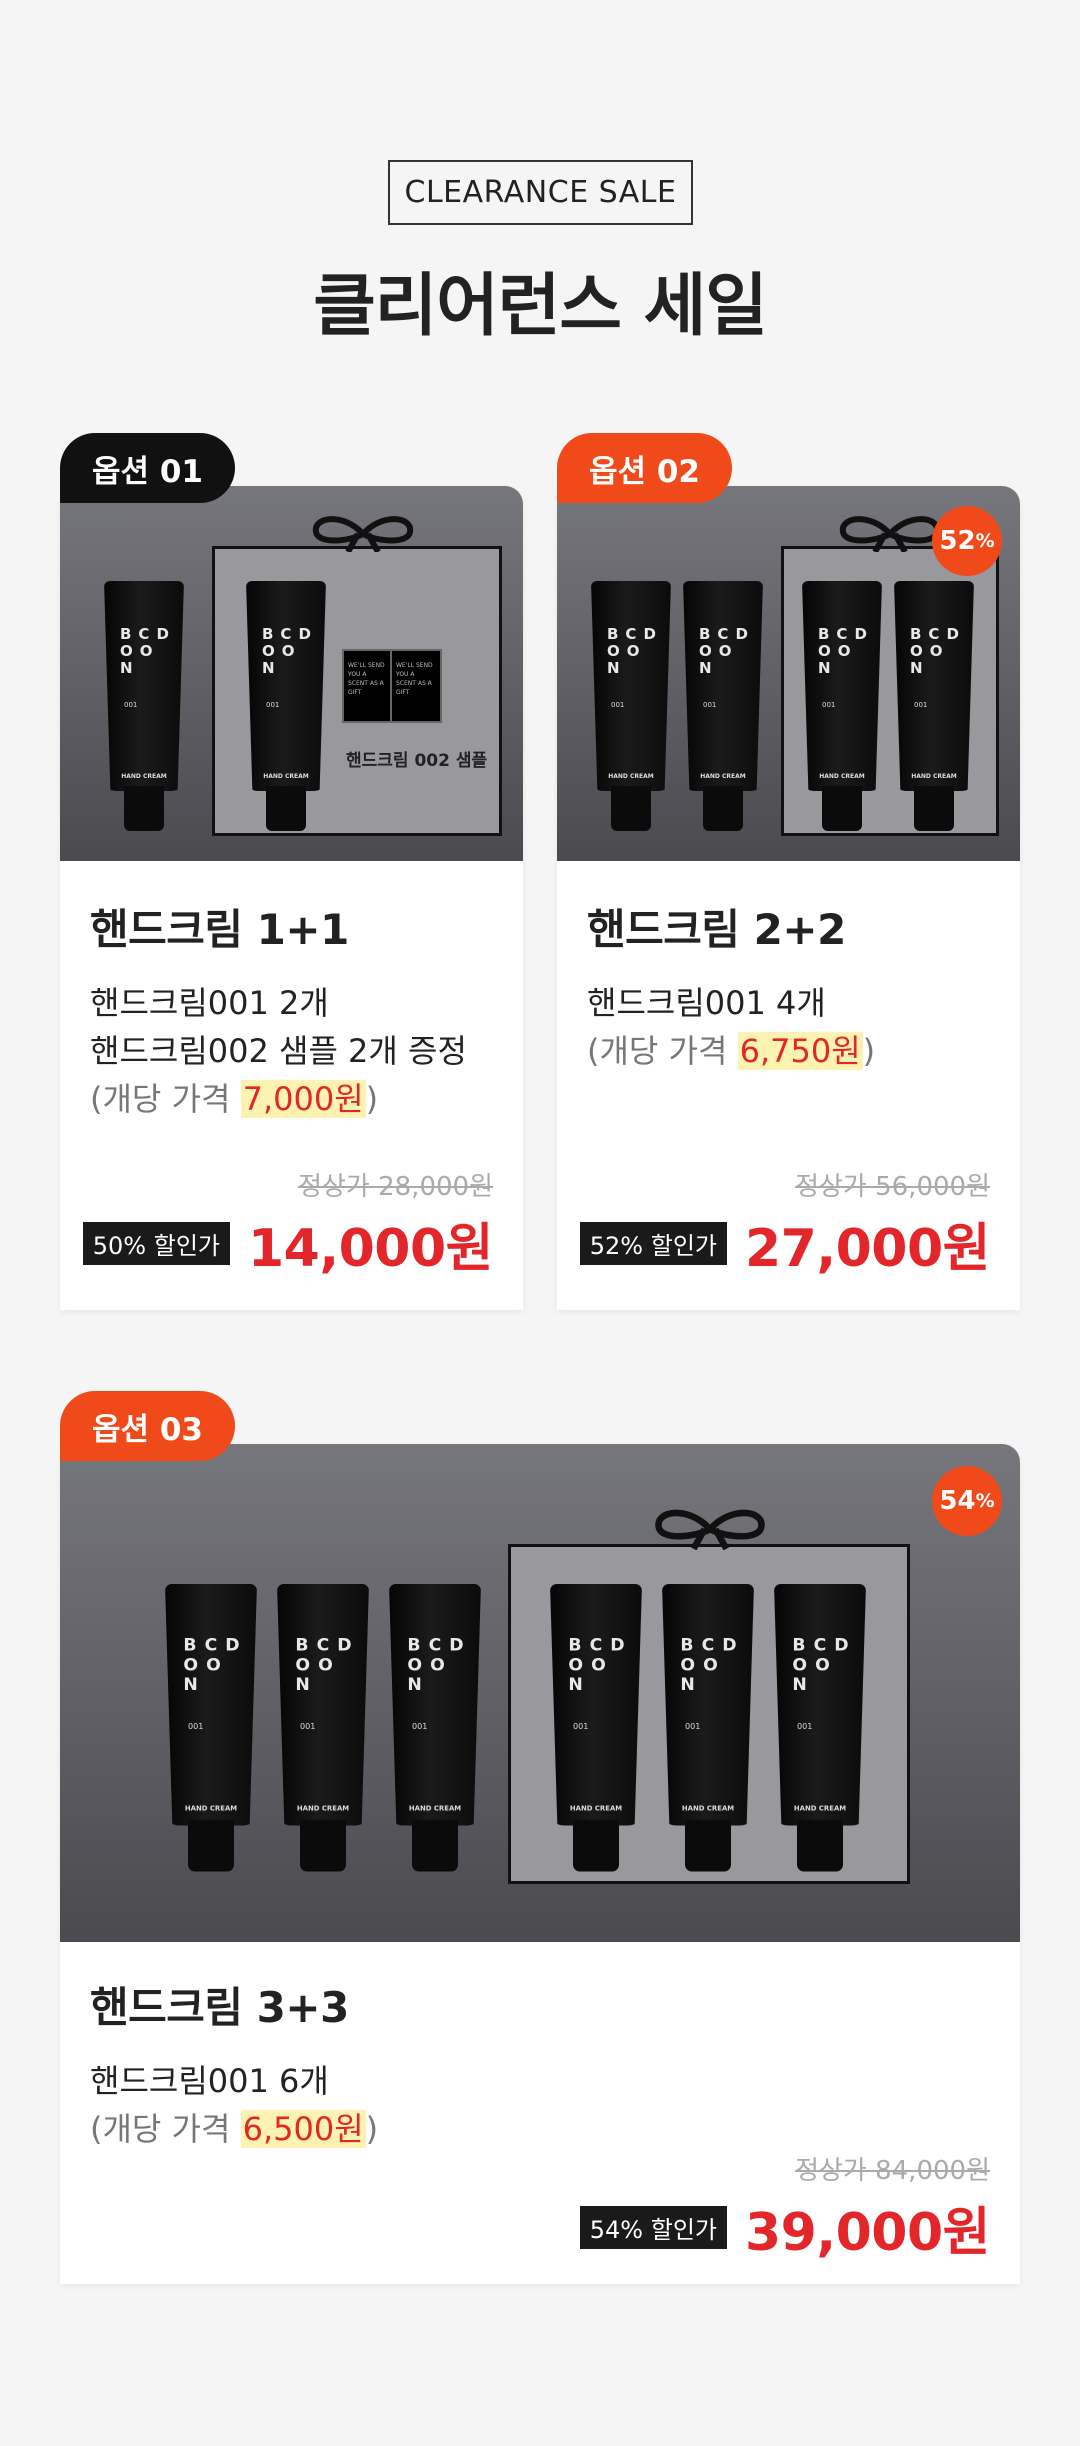 The image size is (1080, 2446). I want to click on product-desc: 핸드크림001 6개, so click(209, 2081).